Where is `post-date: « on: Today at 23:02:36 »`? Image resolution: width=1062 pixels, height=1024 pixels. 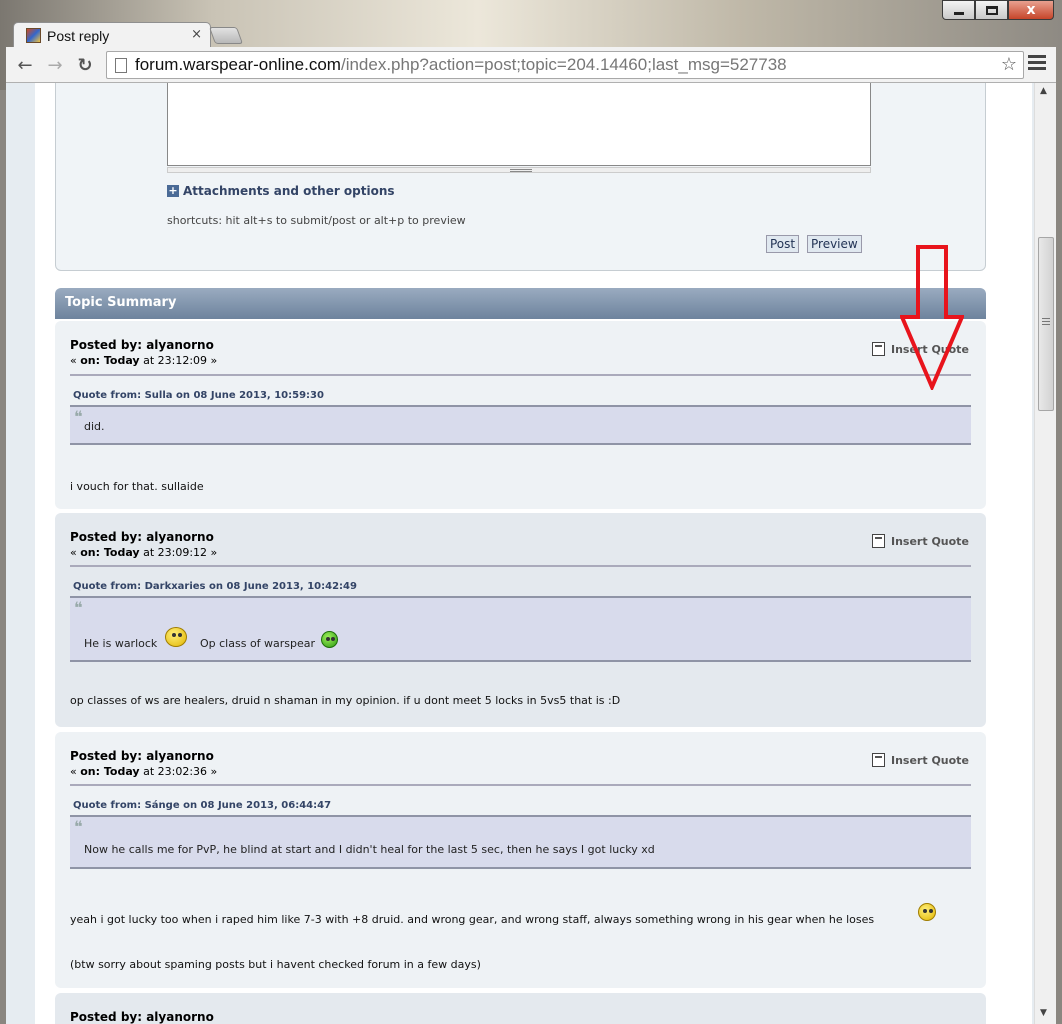
post-date: « on: Today at 23:02:36 » is located at coordinates (144, 771).